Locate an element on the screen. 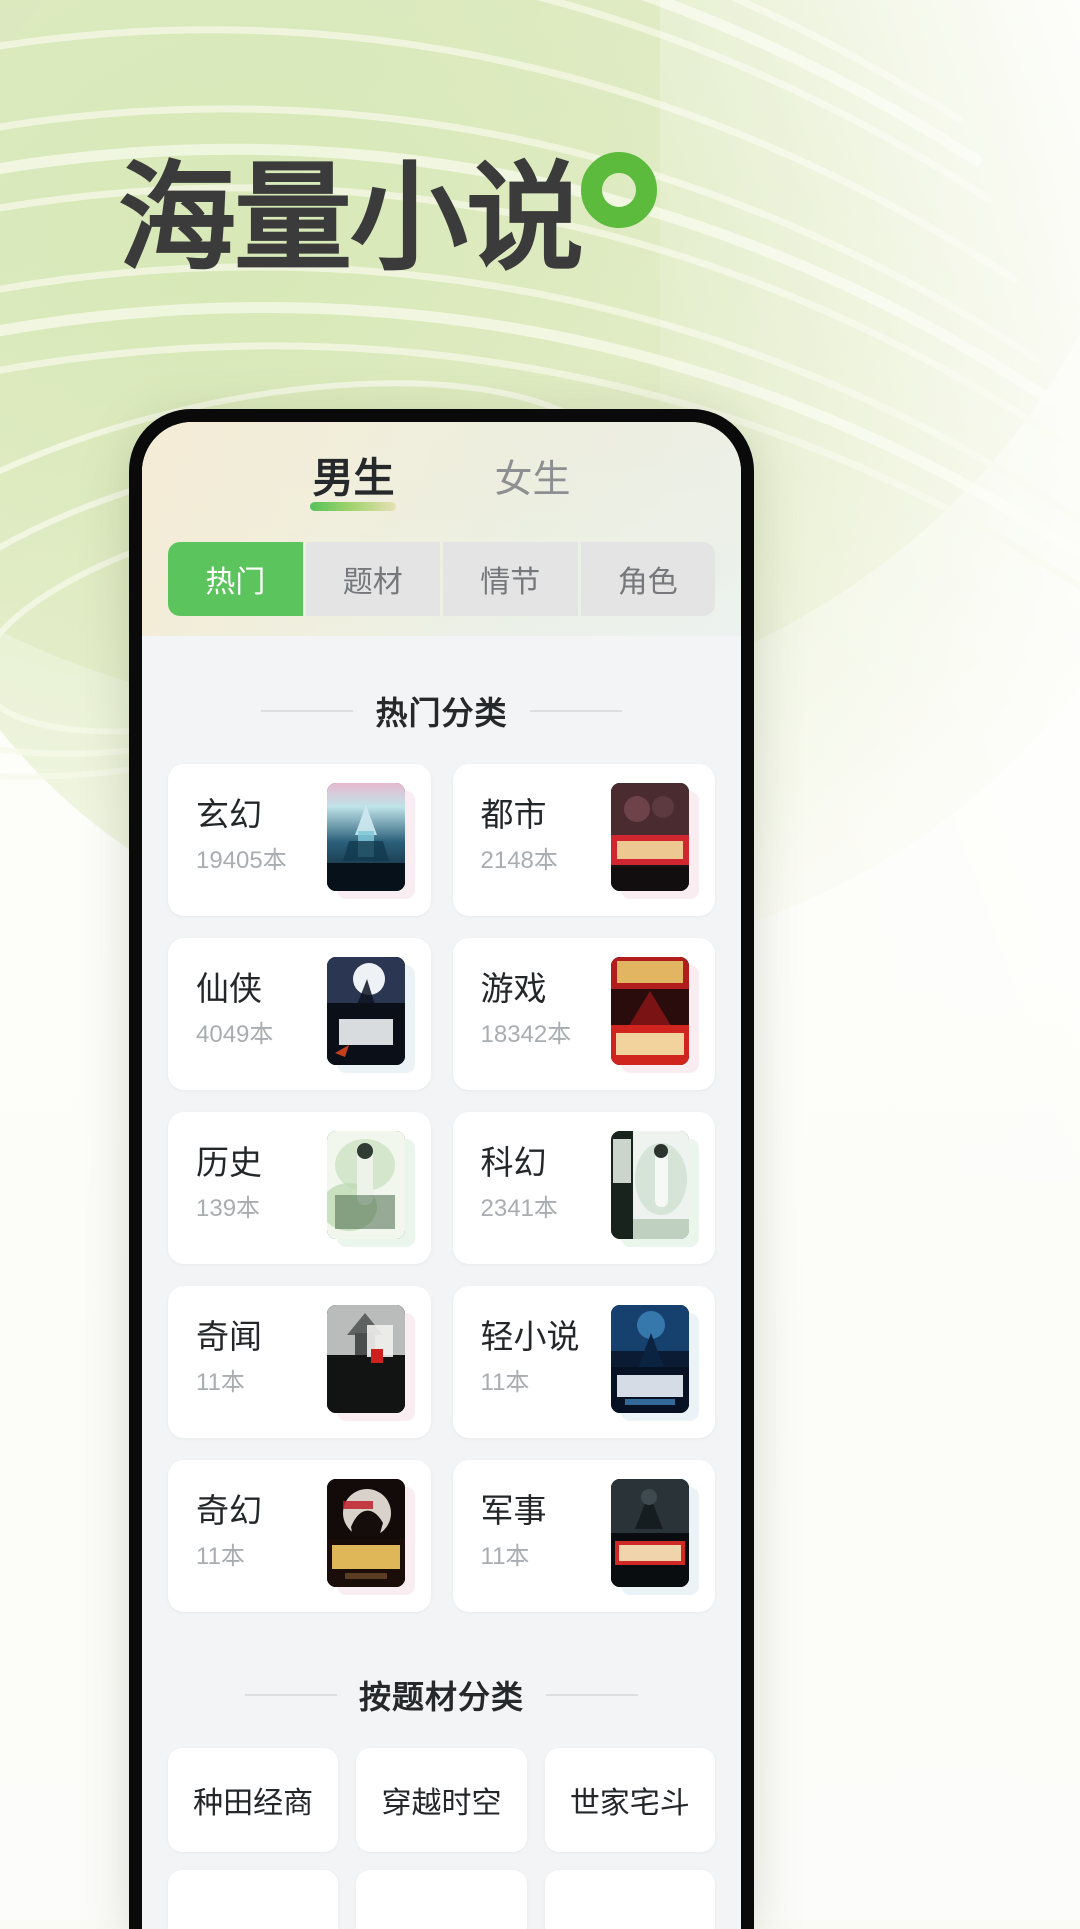 This screenshot has width=1080, height=1929. category-name: 仙侠 is located at coordinates (229, 988).